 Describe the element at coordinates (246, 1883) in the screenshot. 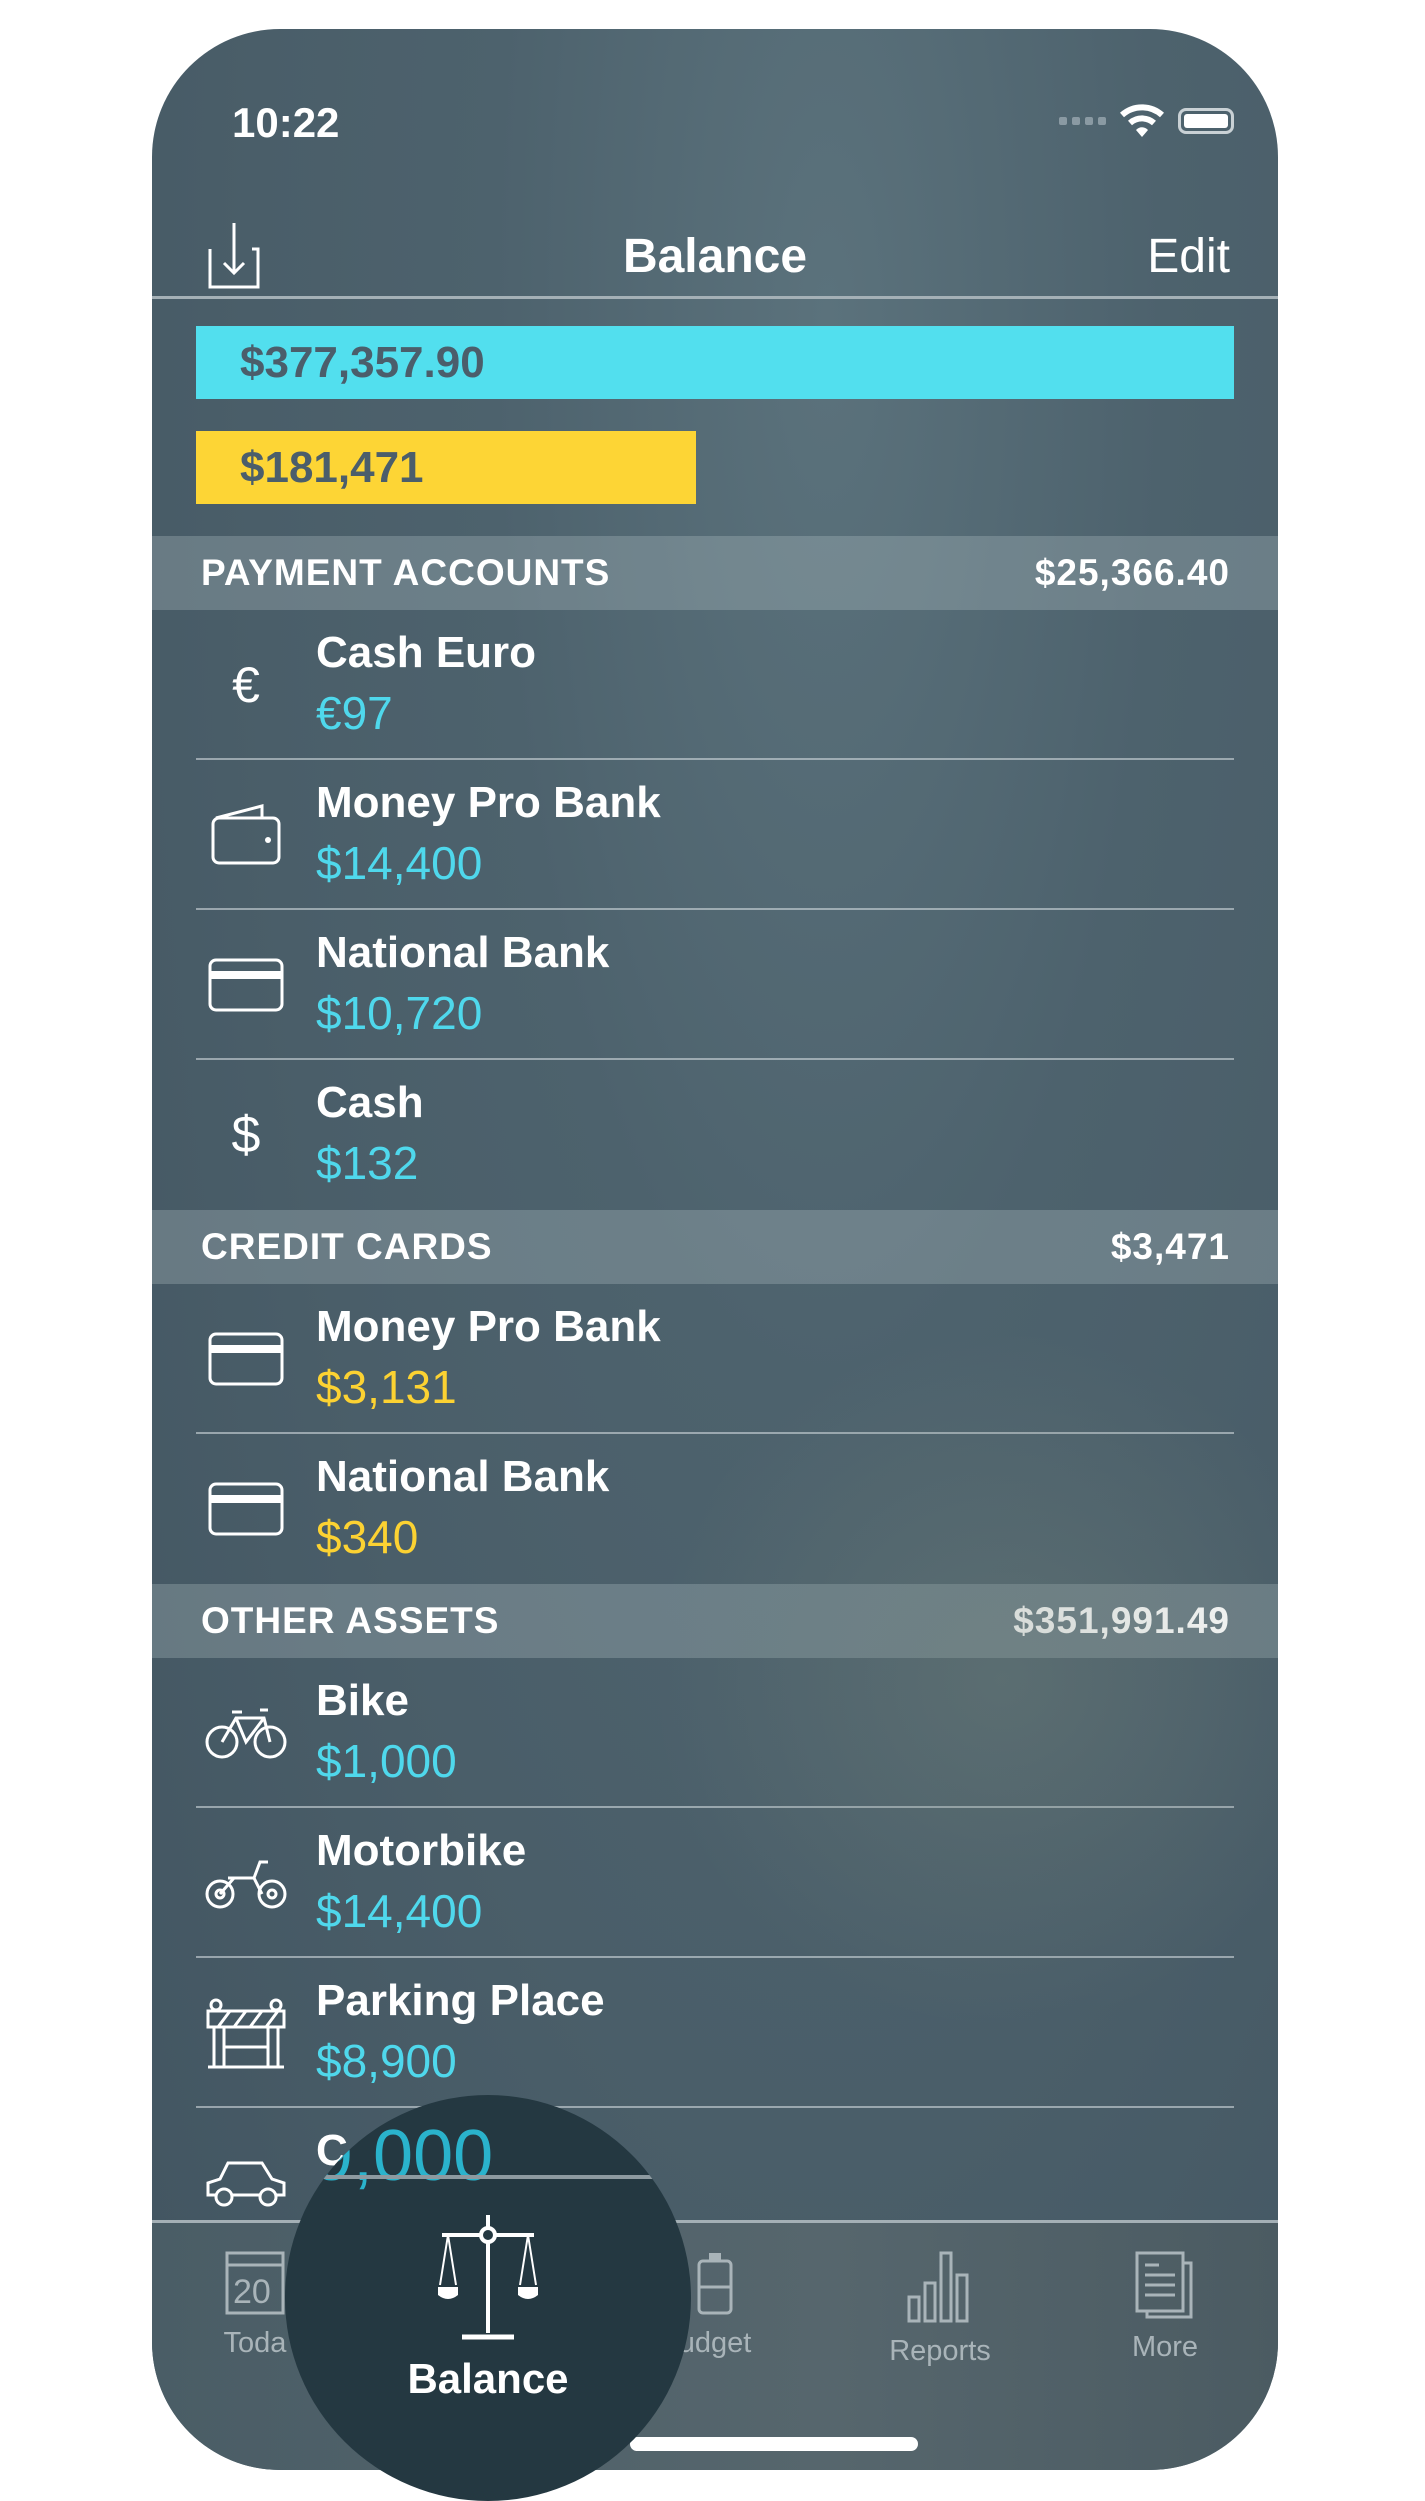

I see `motorbike-icon` at that location.